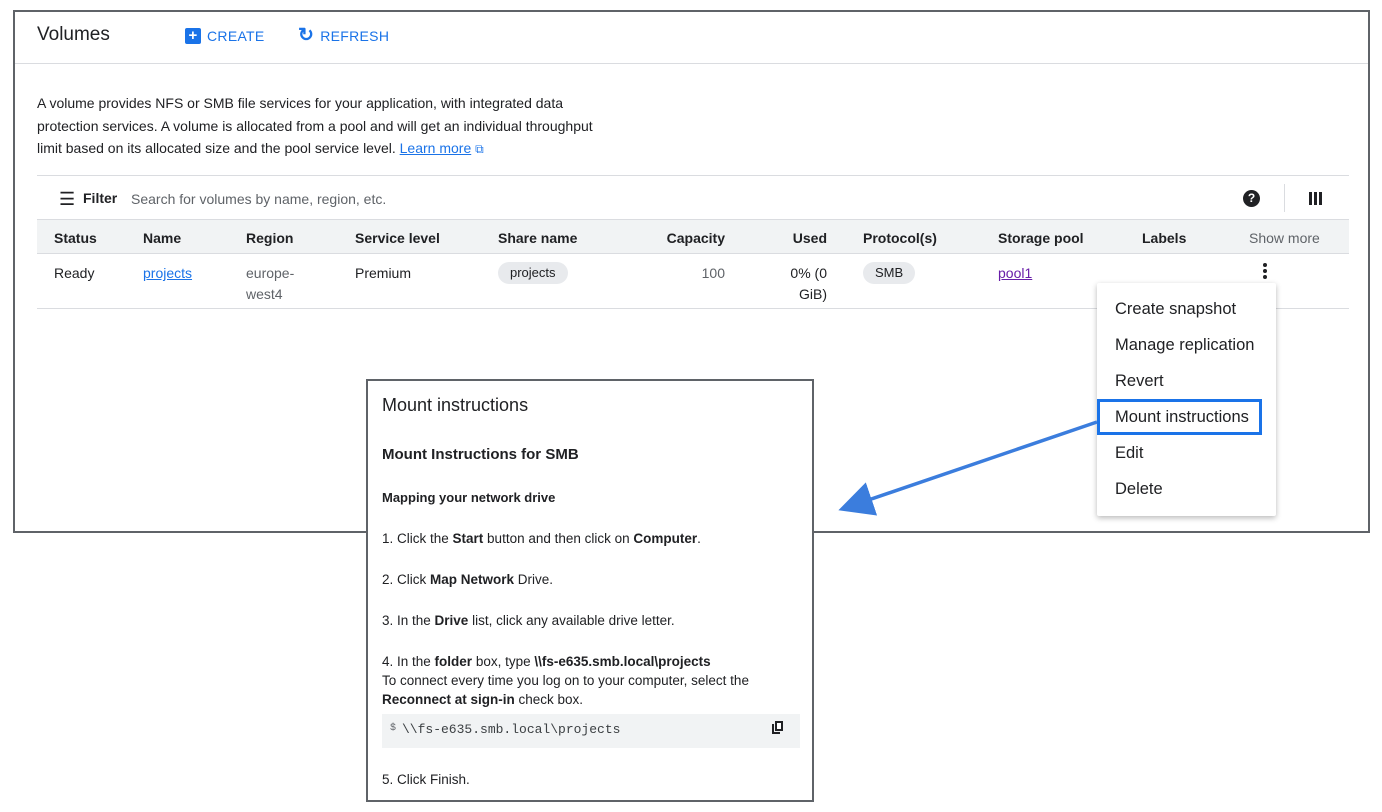 Image resolution: width=1382 pixels, height=812 pixels. What do you see at coordinates (592, 579) in the screenshot?
I see `step-2: 2. Click Map Network Drive.` at bounding box center [592, 579].